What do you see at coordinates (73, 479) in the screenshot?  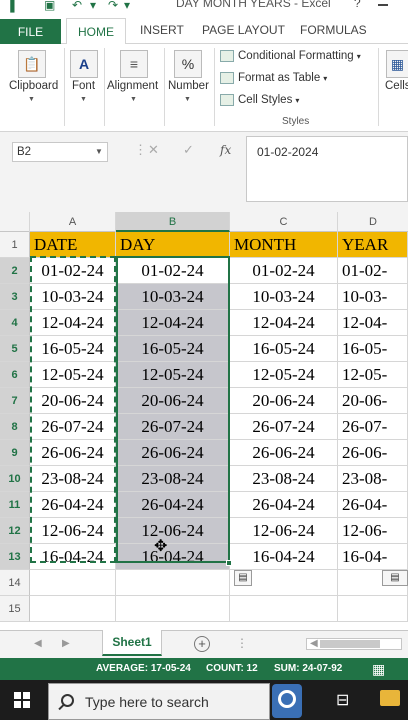 I see `cell-a10: 23-08-24` at bounding box center [73, 479].